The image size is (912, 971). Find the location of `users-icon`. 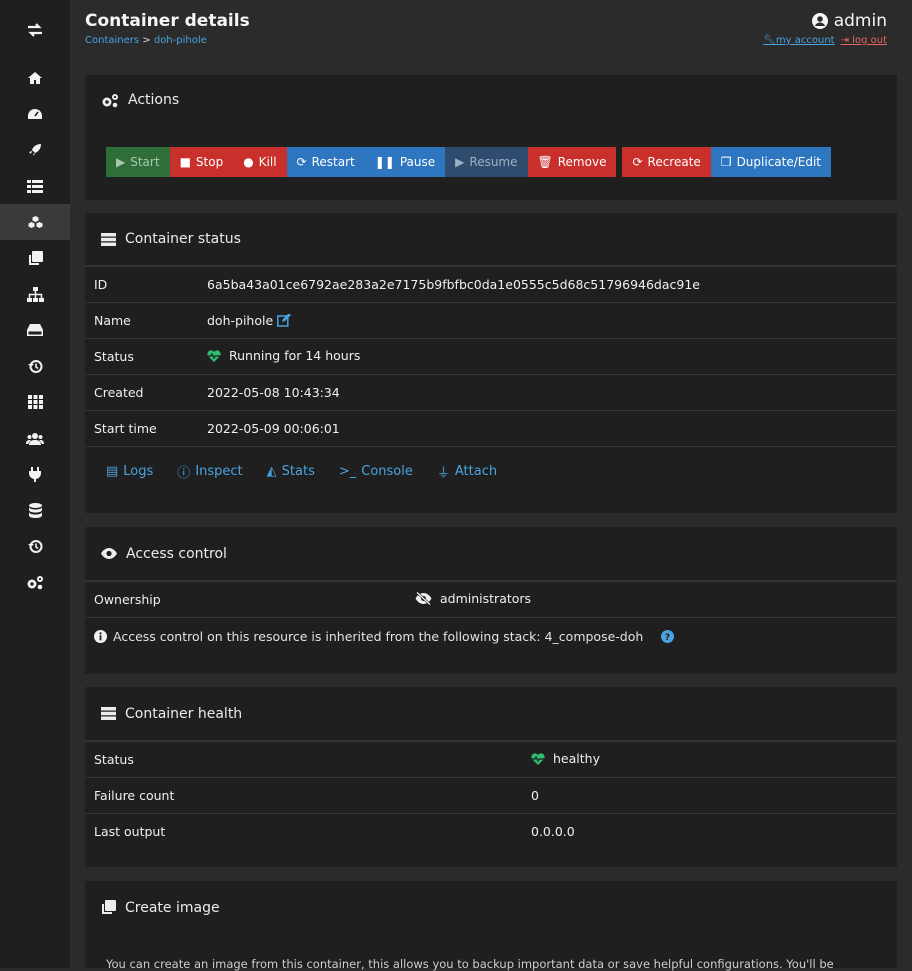

users-icon is located at coordinates (35, 438).